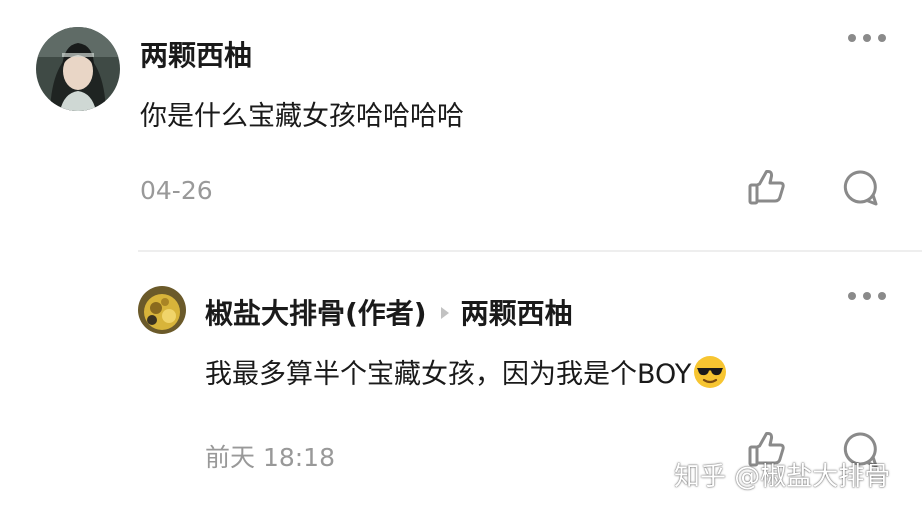  I want to click on reply-to-user: 两颗西柚, so click(517, 313).